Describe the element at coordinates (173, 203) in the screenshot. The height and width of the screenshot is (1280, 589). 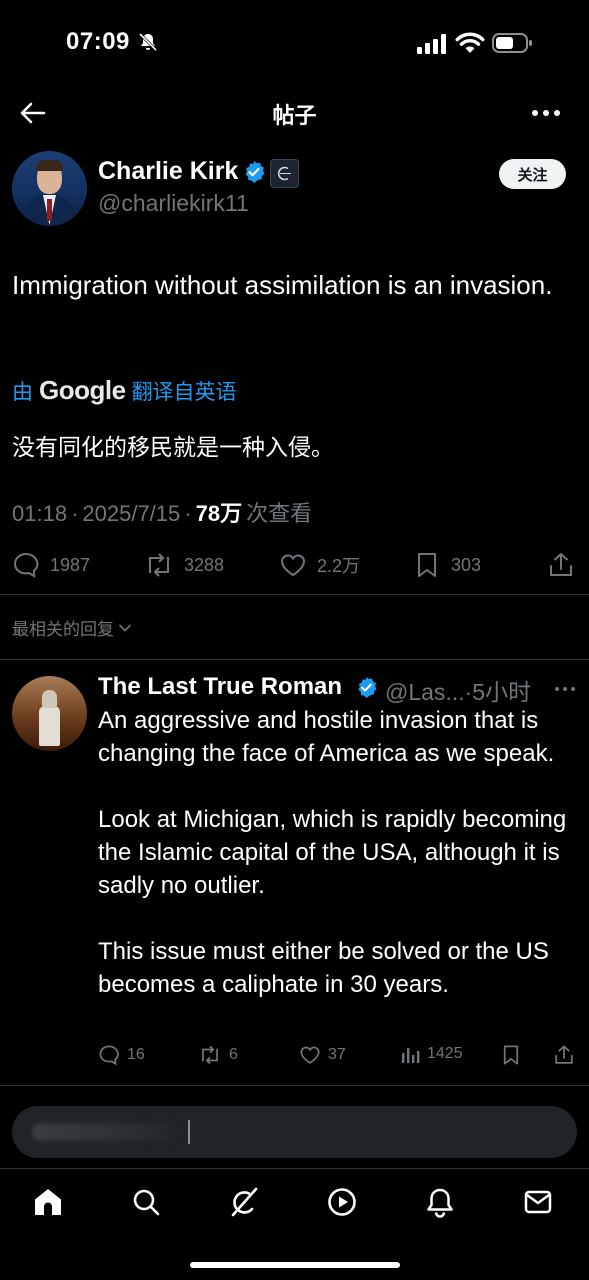
I see `author-handle: @charliekirk11` at that location.